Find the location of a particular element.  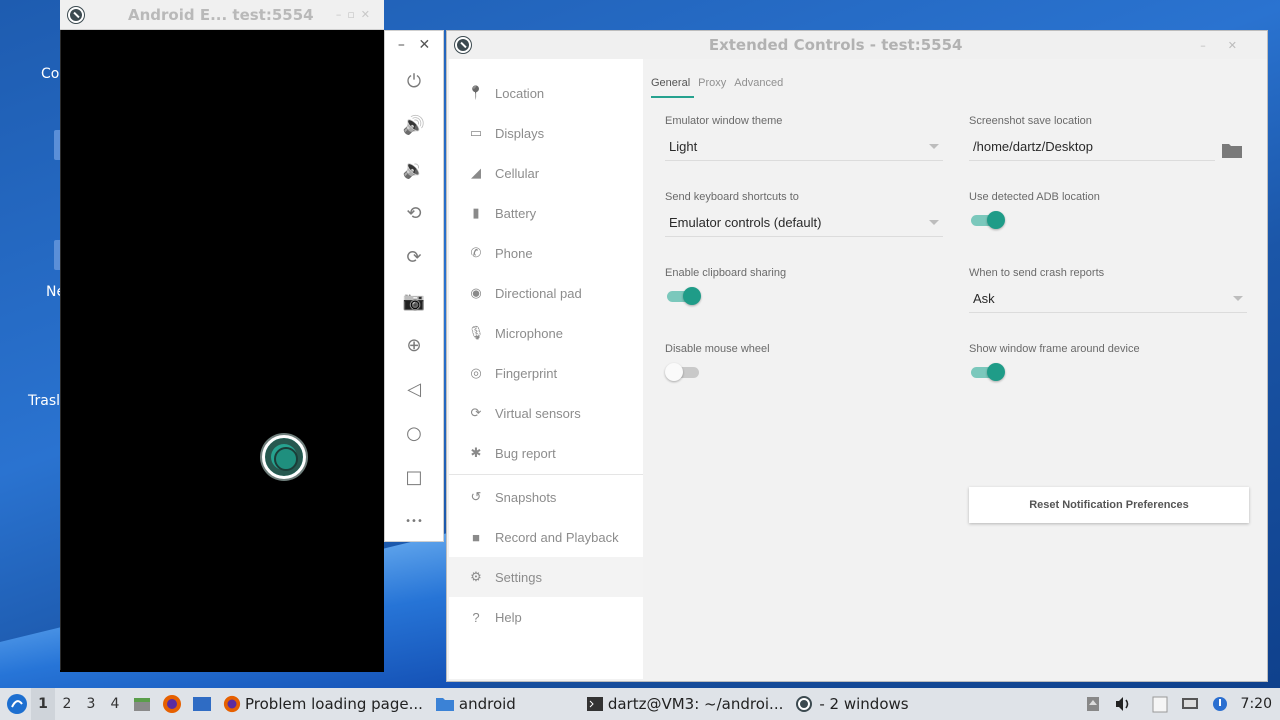

crash-value: Ask is located at coordinates (984, 298).